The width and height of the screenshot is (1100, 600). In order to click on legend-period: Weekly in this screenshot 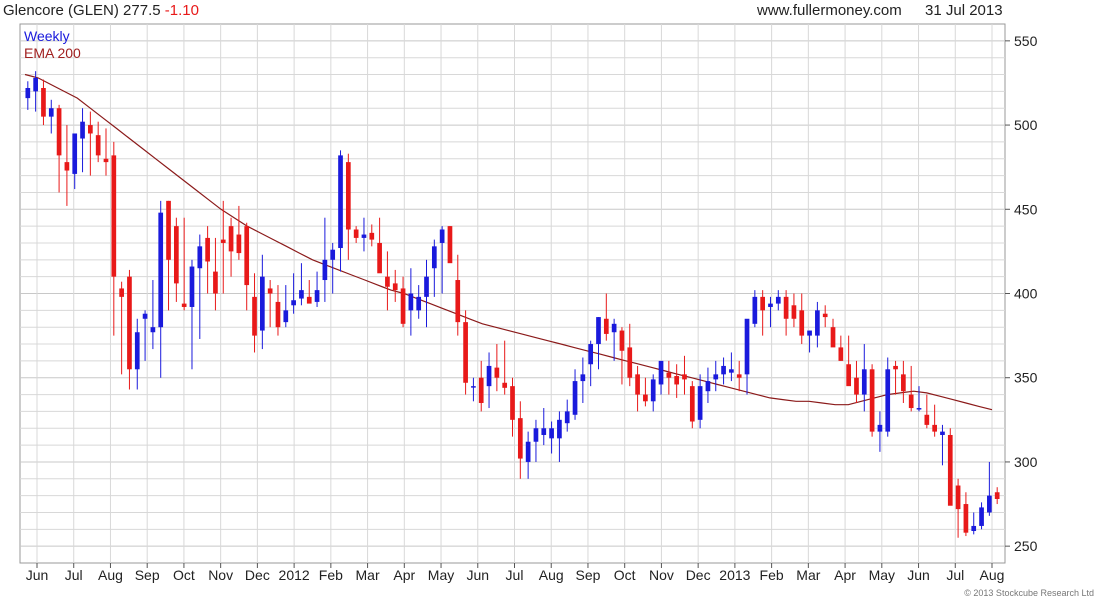, I will do `click(47, 36)`.